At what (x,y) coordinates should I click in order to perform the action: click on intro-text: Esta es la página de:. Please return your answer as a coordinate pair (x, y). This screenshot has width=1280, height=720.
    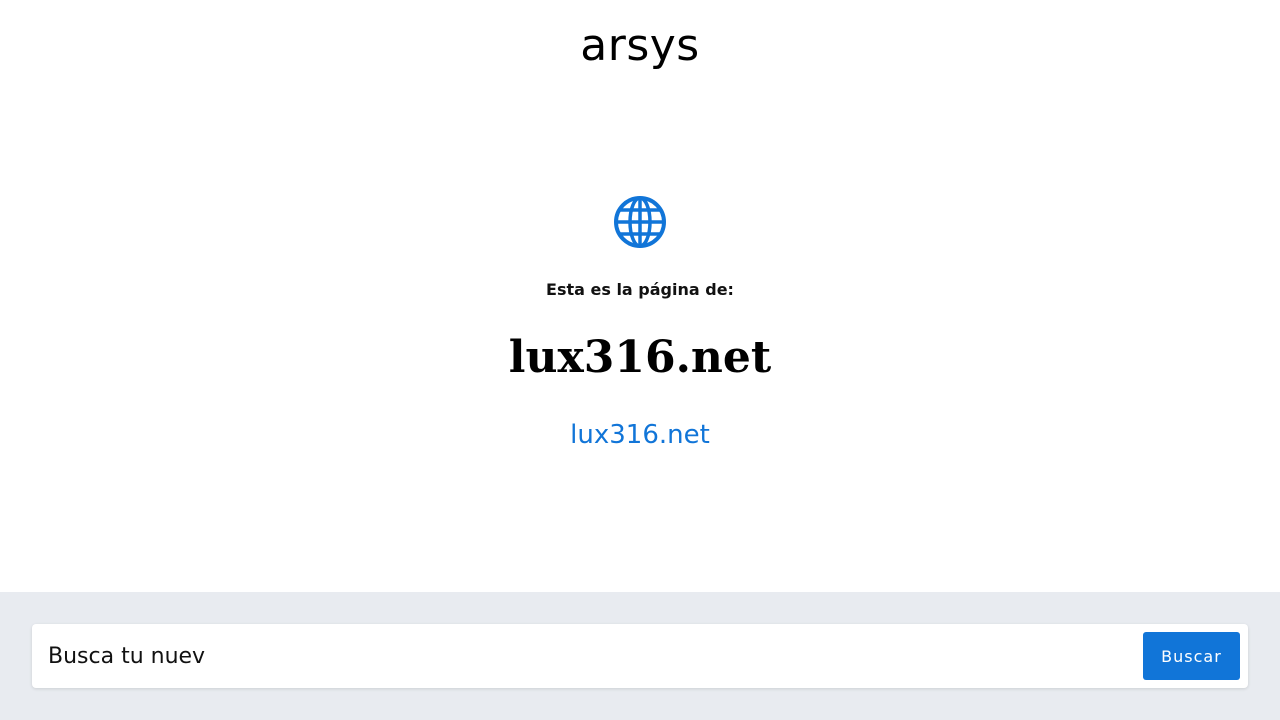
    Looking at the image, I should click on (640, 289).